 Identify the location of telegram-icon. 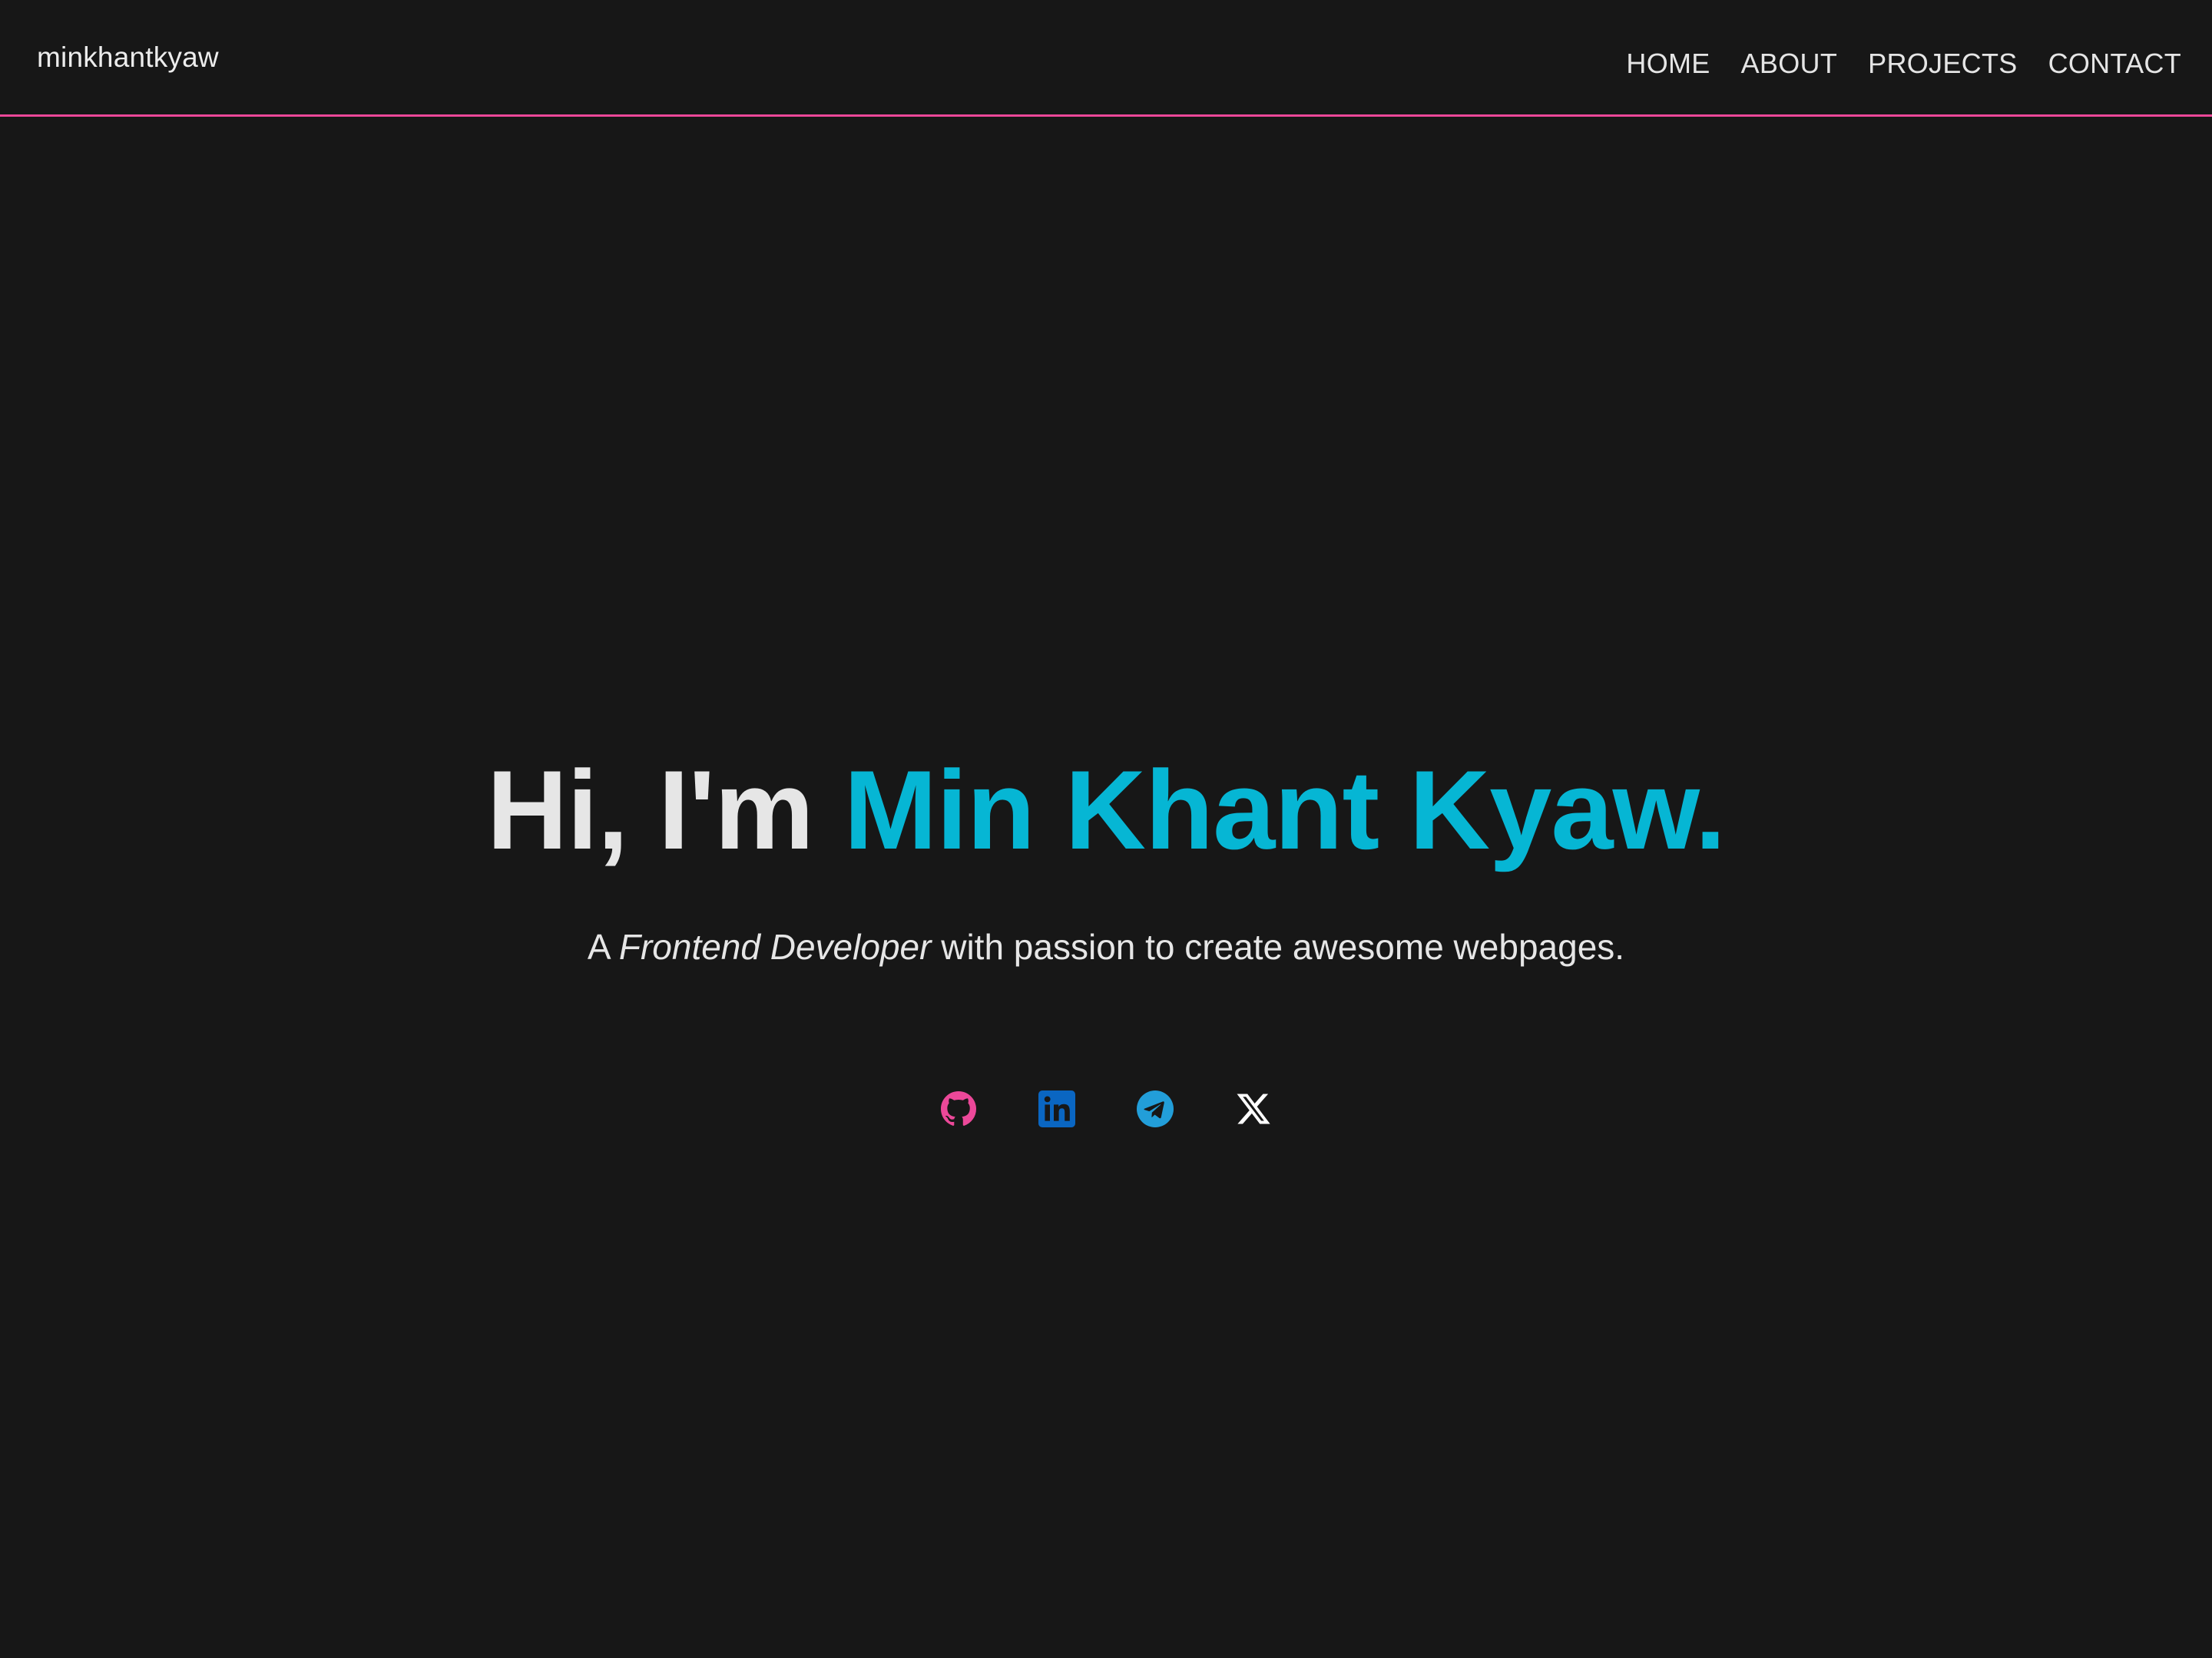
(1156, 1108).